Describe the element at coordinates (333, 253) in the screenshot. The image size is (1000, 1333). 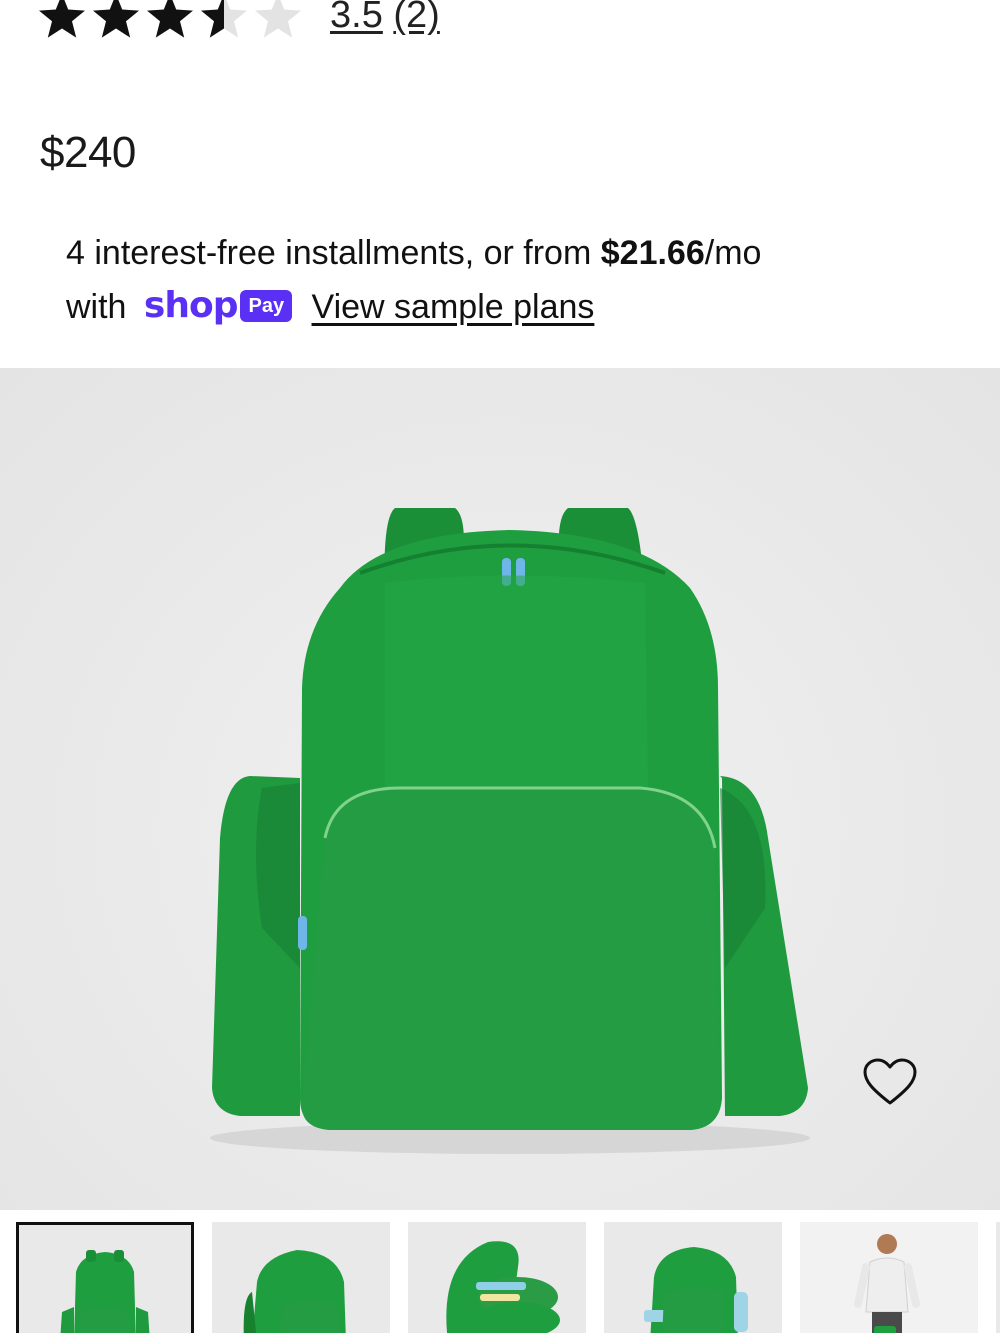
I see `installments-text: 4 interest-free installments, or from` at that location.